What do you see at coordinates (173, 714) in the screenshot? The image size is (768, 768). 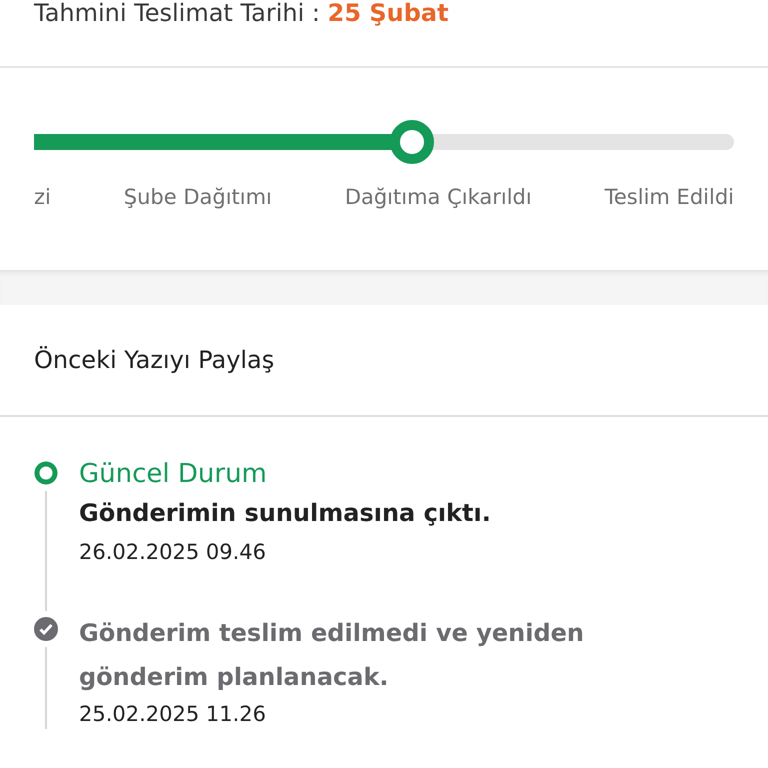 I see `event-time: 25.02.2025 11.26` at bounding box center [173, 714].